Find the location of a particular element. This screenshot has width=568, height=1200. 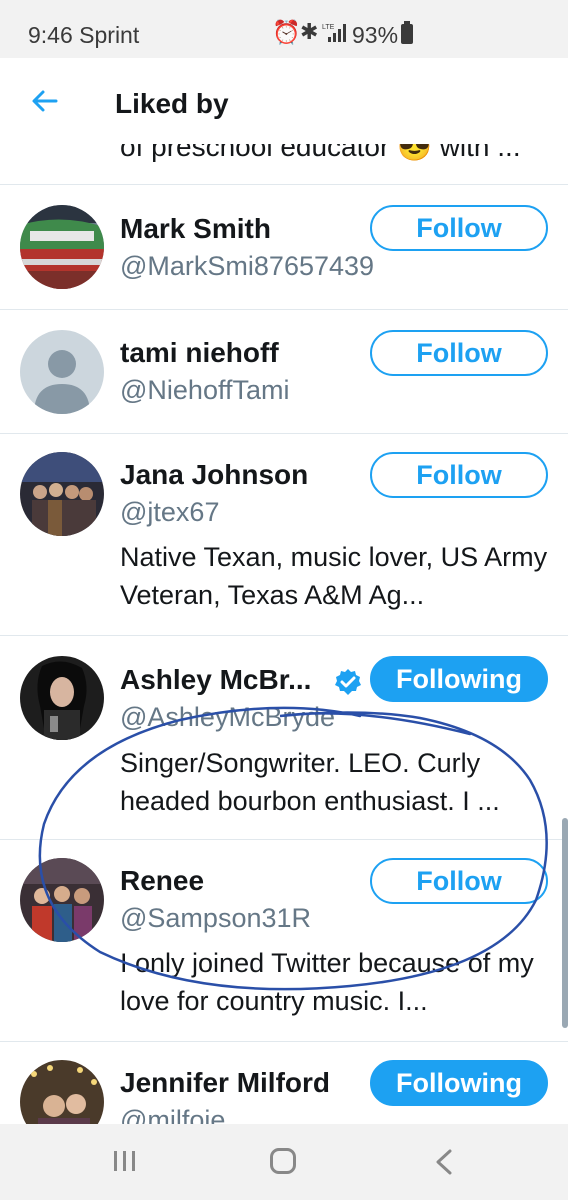

user-handle: @MarkSmi87657439 is located at coordinates (247, 266).